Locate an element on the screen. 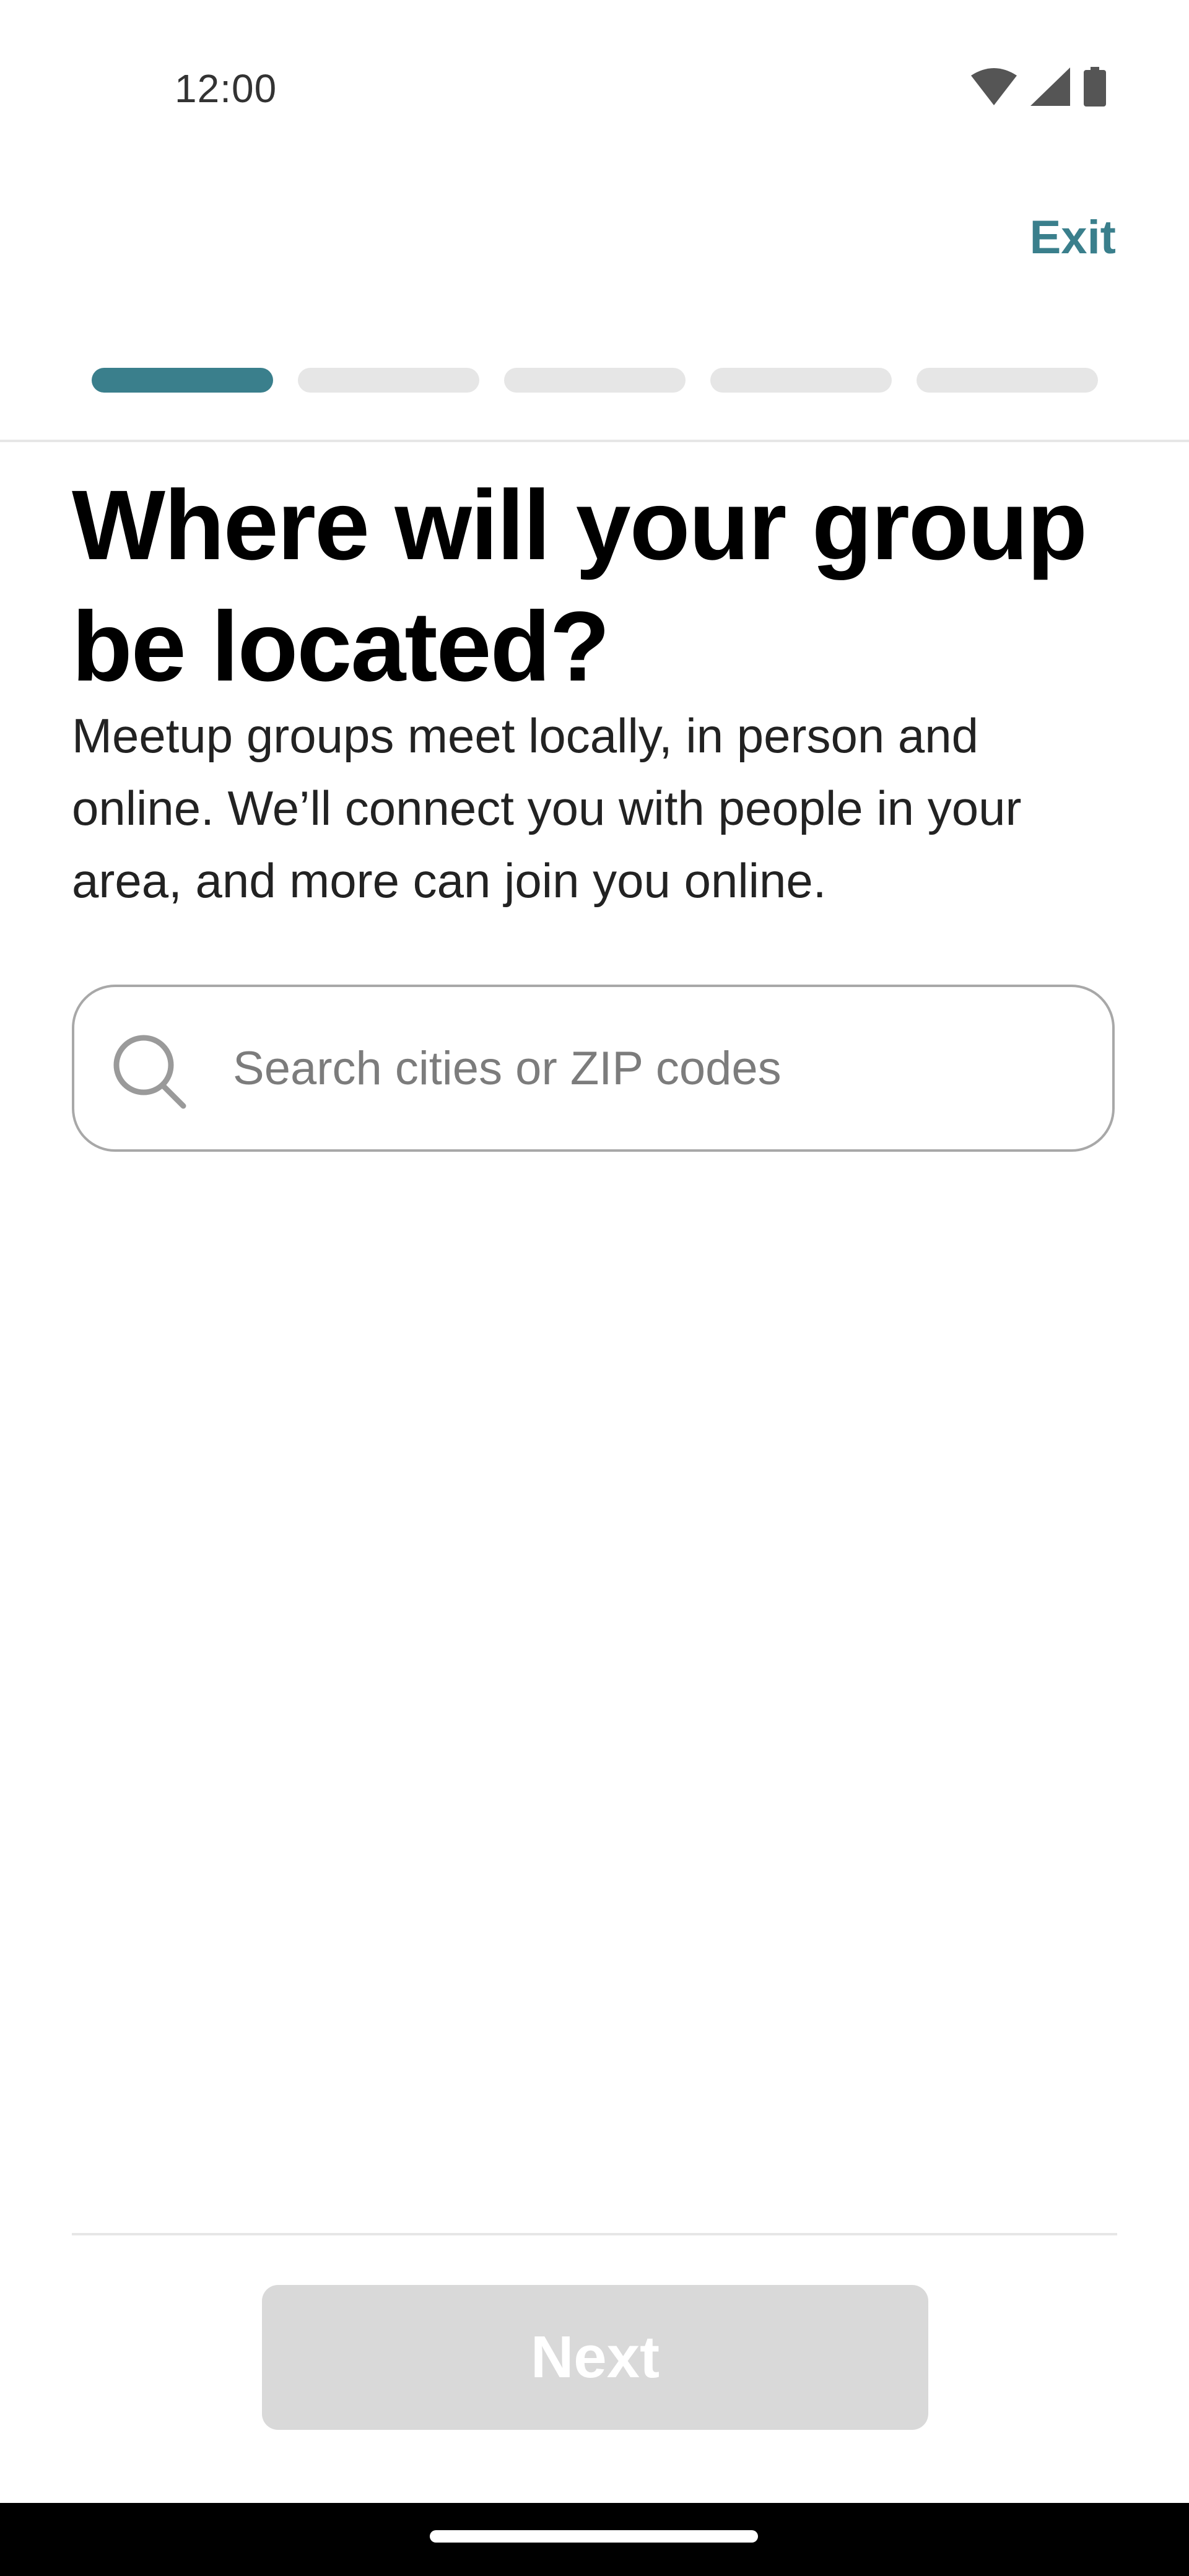 Image resolution: width=1189 pixels, height=2576 pixels. page-title: Where will your group be located? is located at coordinates (579, 585).